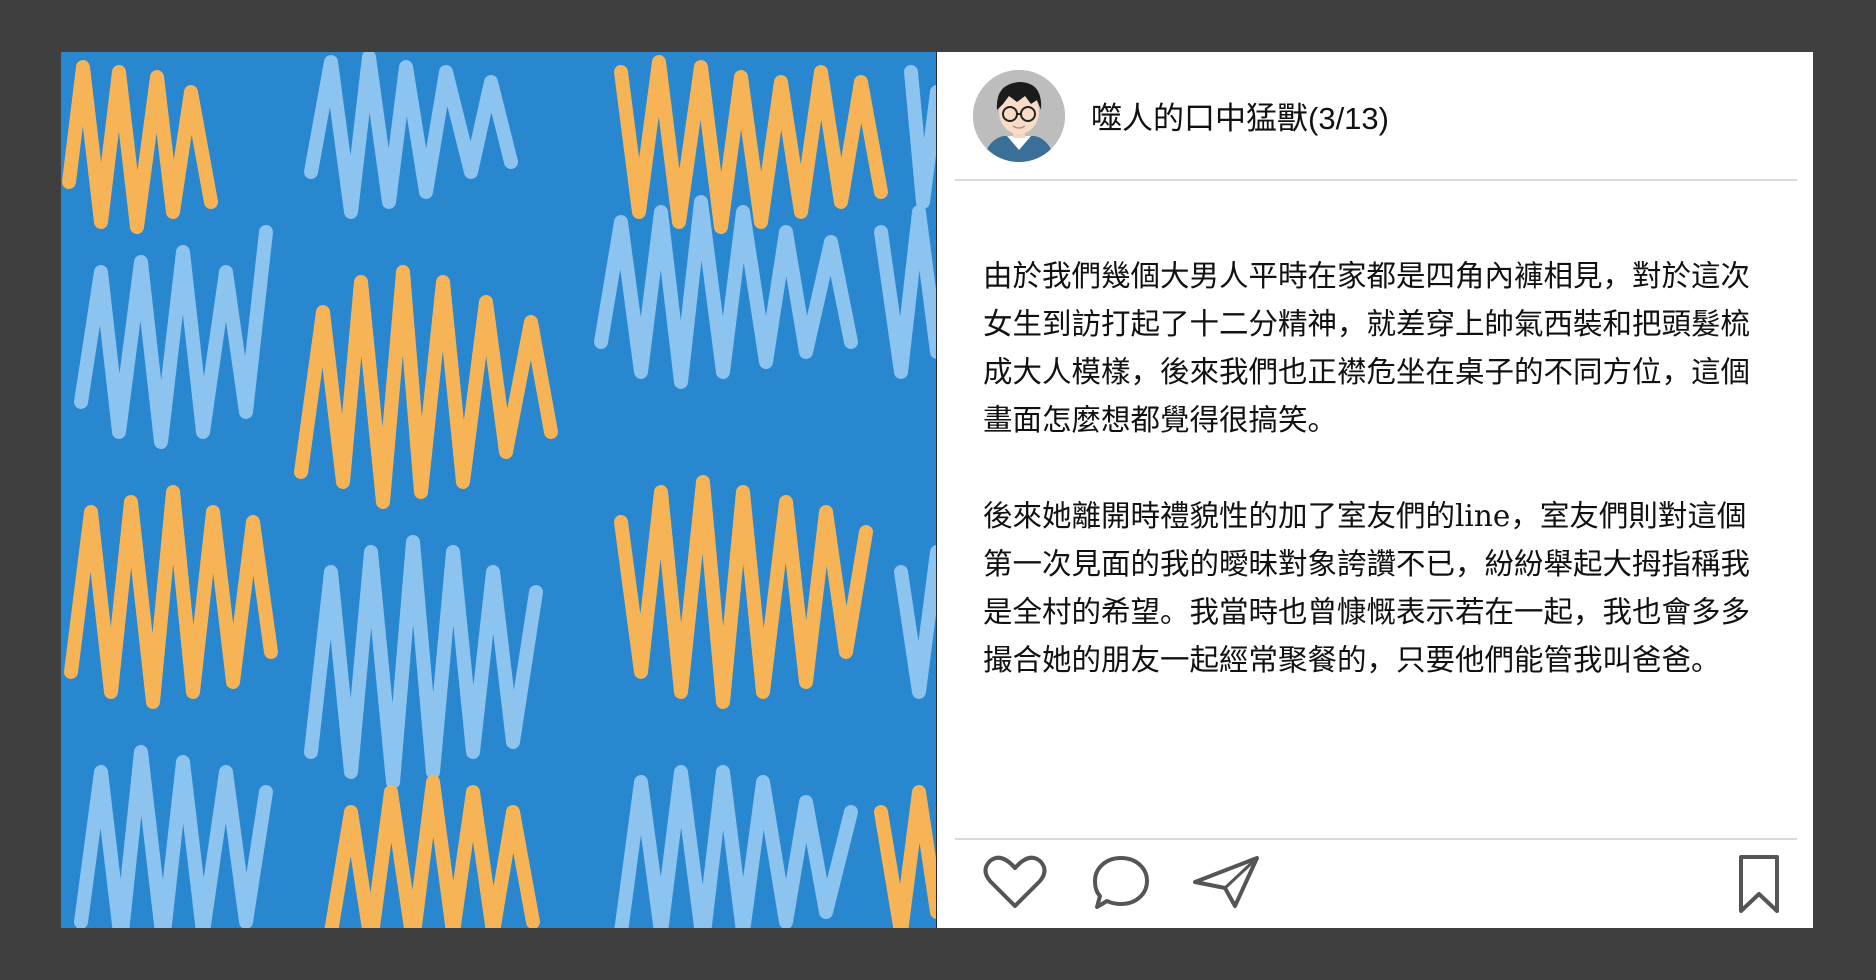 This screenshot has width=1876, height=980. I want to click on heart-icon, so click(1015, 882).